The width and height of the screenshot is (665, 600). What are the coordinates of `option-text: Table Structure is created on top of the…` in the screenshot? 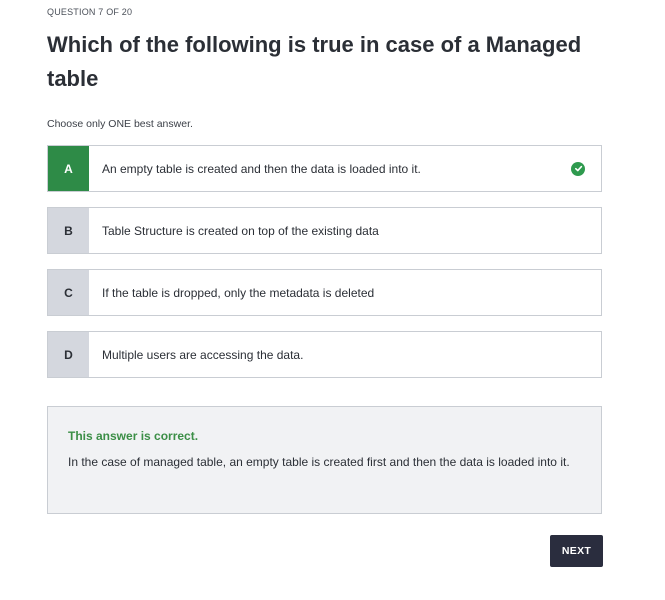 It's located at (240, 230).